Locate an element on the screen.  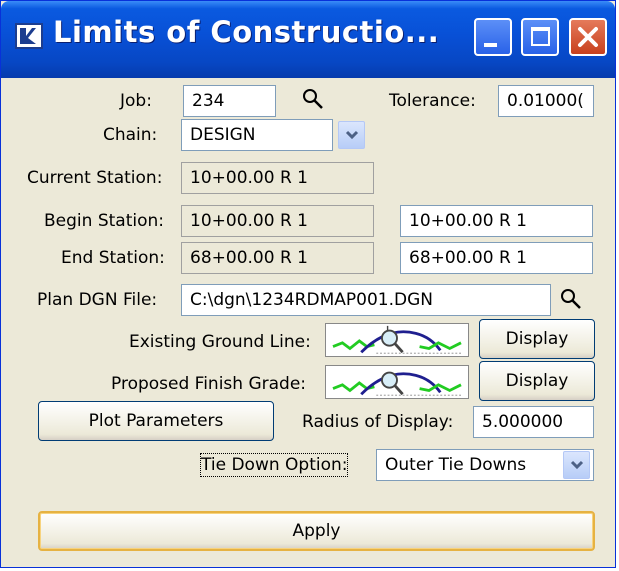
job-label: Job: is located at coordinates (136, 101).